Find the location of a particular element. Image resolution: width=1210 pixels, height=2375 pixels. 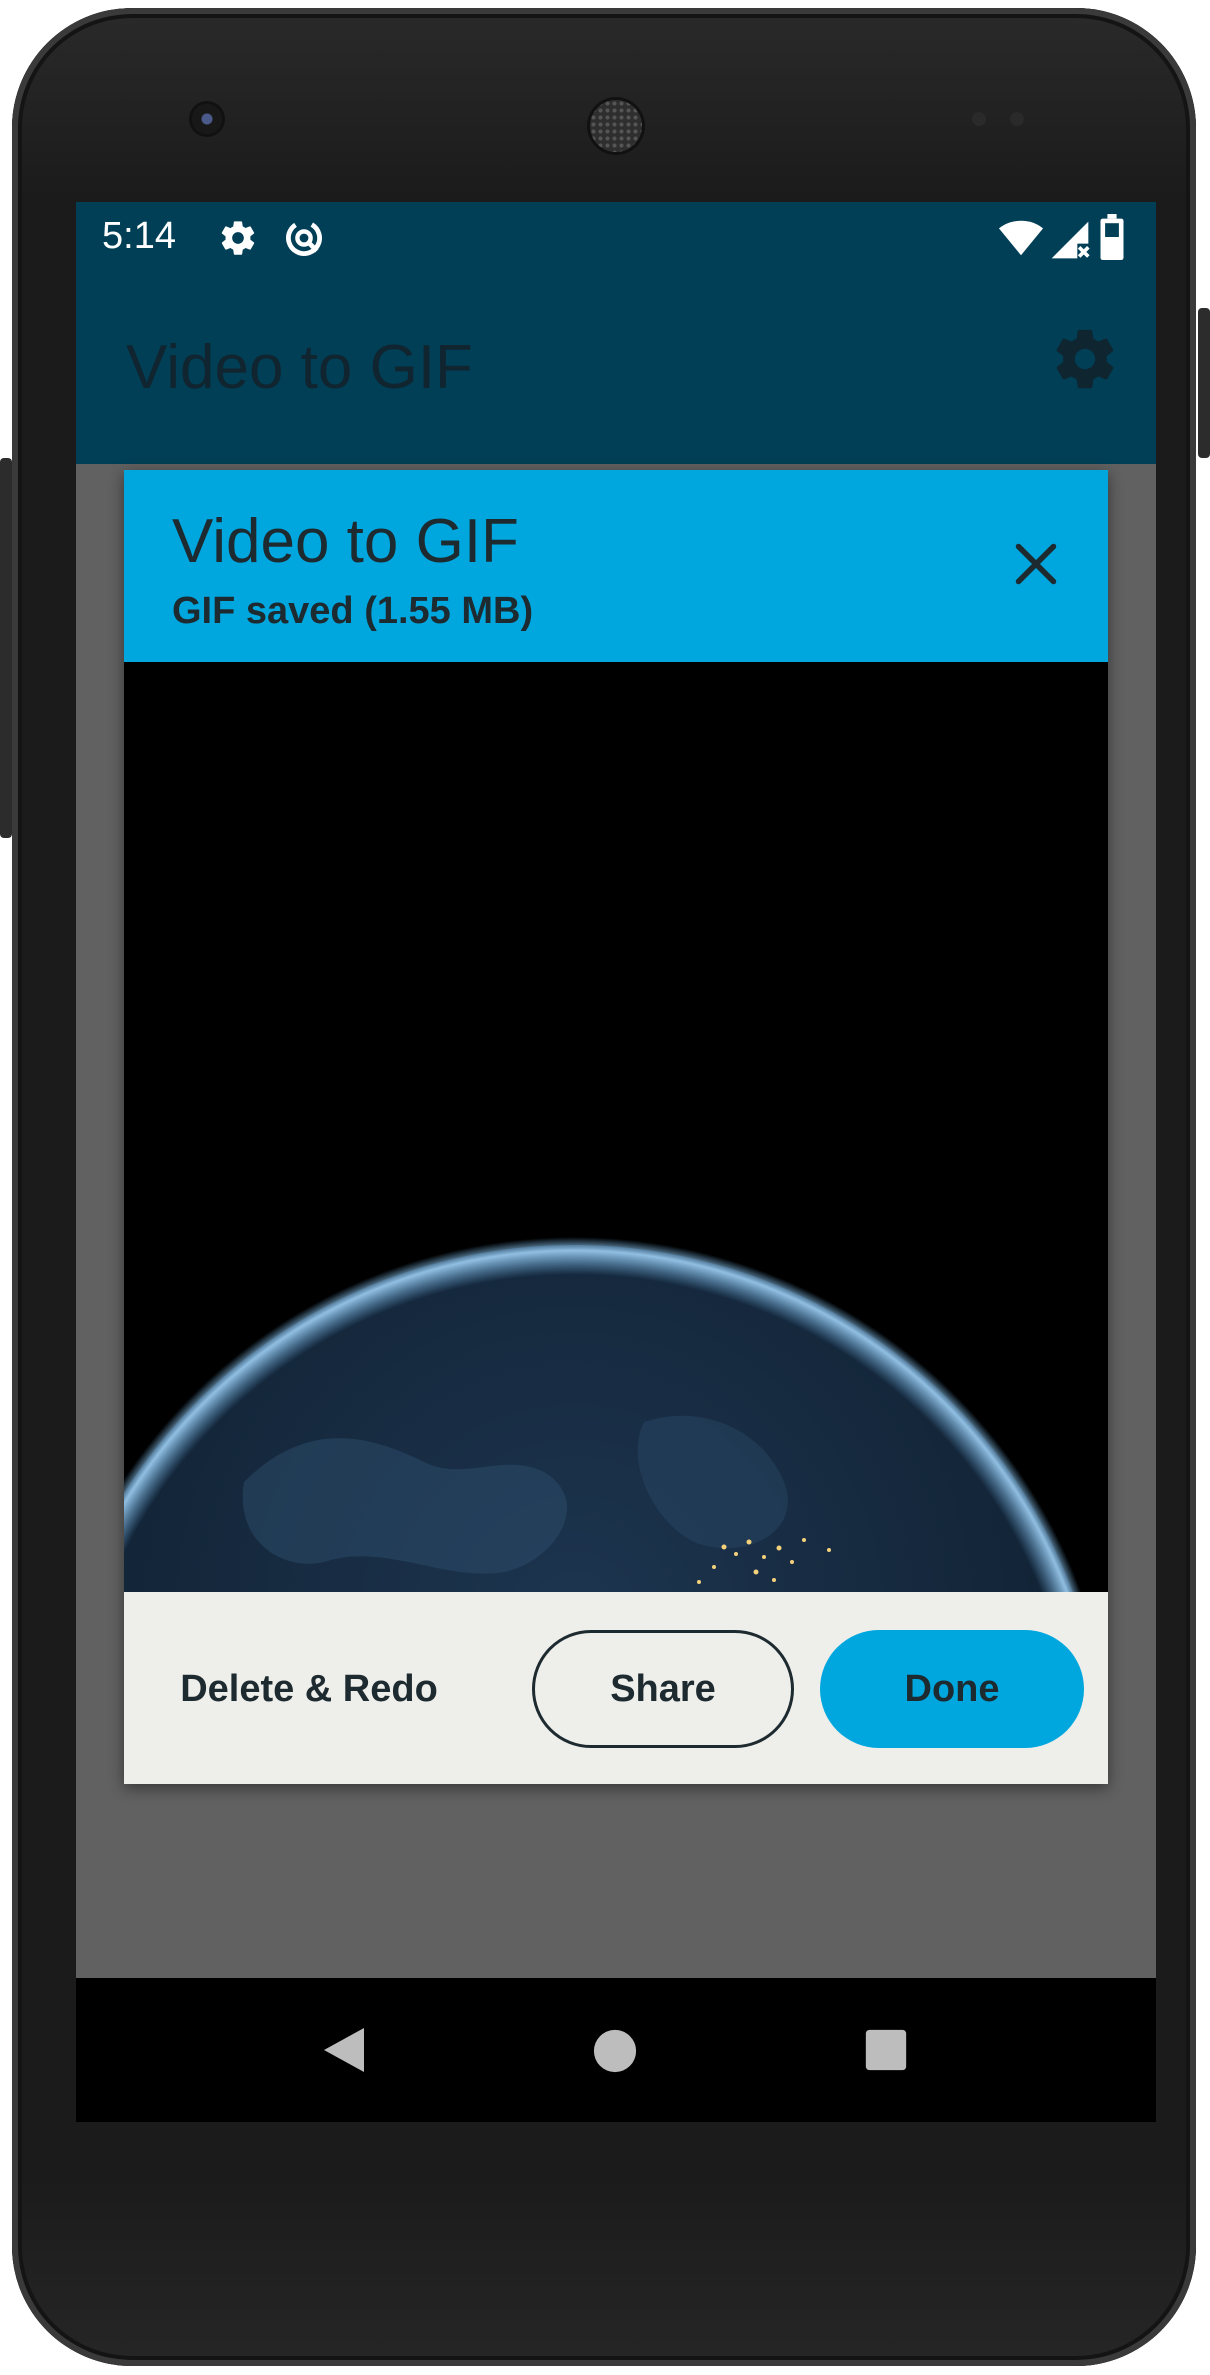

dialog-actions: Delete & Redo Share Done is located at coordinates (616, 1688).